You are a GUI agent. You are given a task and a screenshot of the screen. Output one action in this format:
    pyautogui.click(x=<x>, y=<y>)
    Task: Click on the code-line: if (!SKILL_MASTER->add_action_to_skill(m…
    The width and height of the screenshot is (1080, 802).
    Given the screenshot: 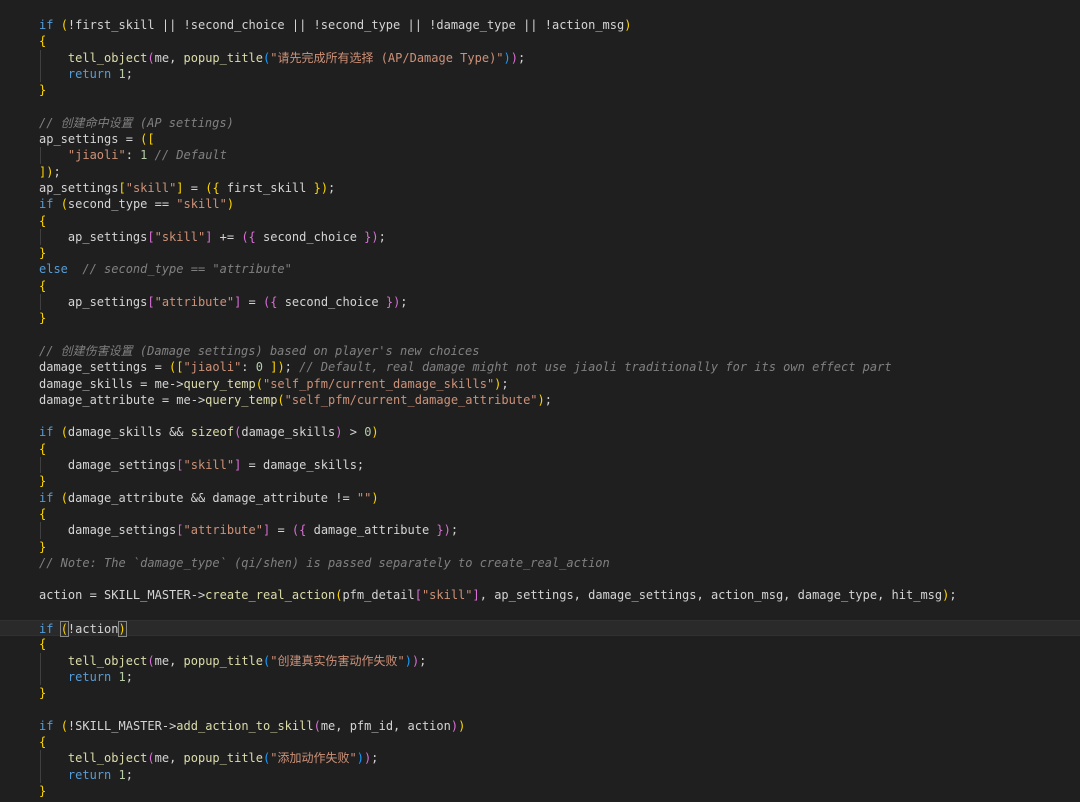 What is the action you would take?
    pyautogui.click(x=540, y=726)
    